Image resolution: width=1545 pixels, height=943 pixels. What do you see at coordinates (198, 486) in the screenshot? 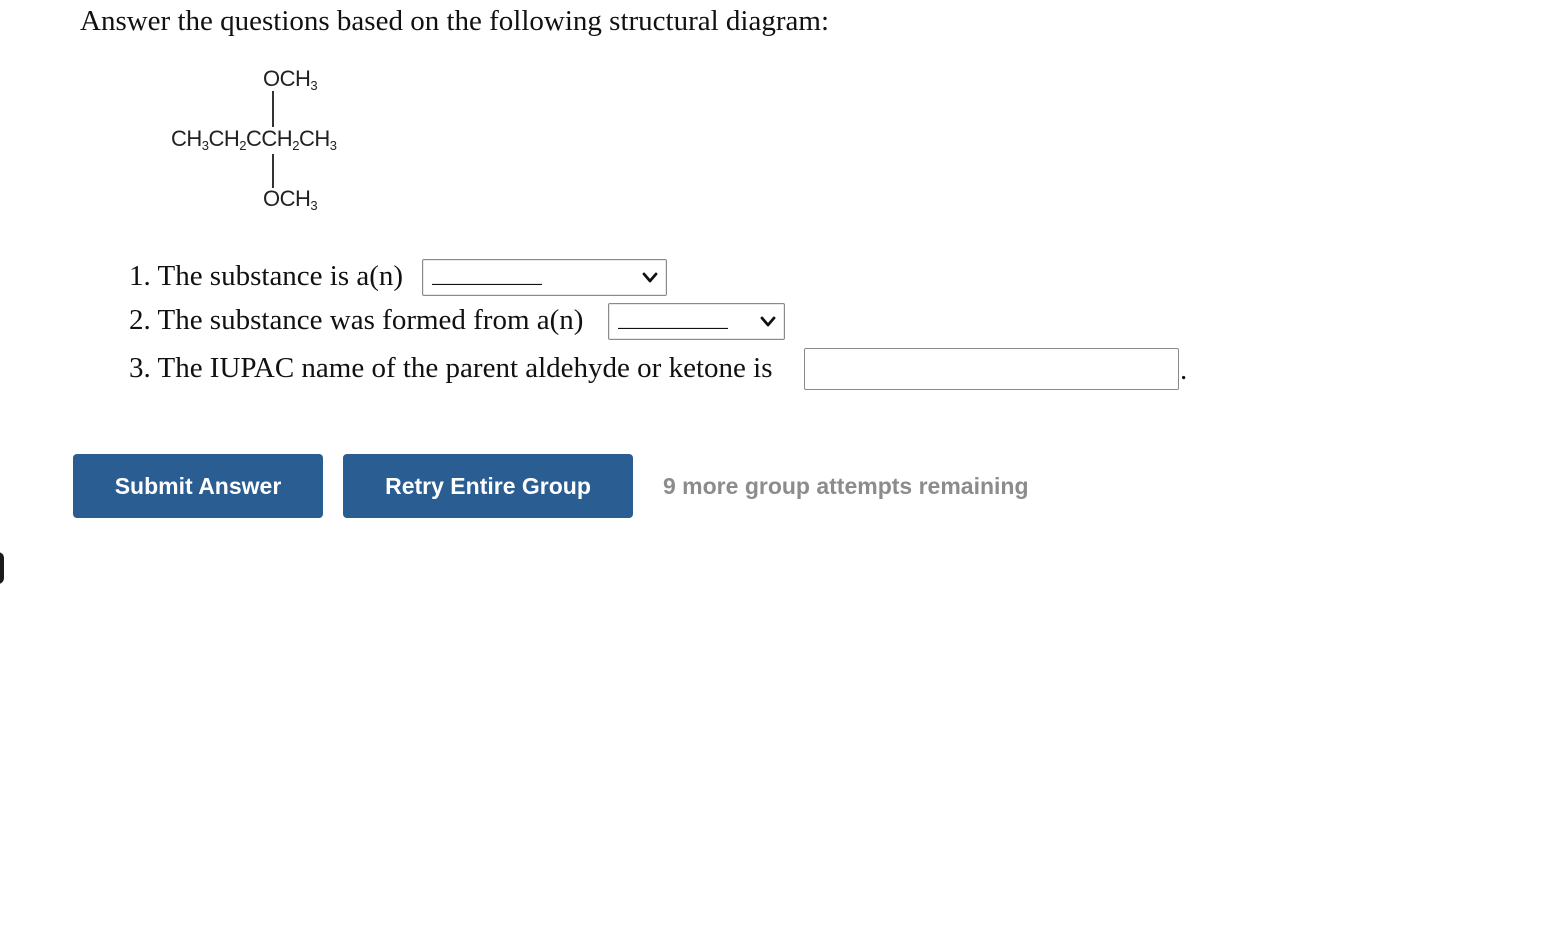
I see `submit-answer-button: Submit Answer` at bounding box center [198, 486].